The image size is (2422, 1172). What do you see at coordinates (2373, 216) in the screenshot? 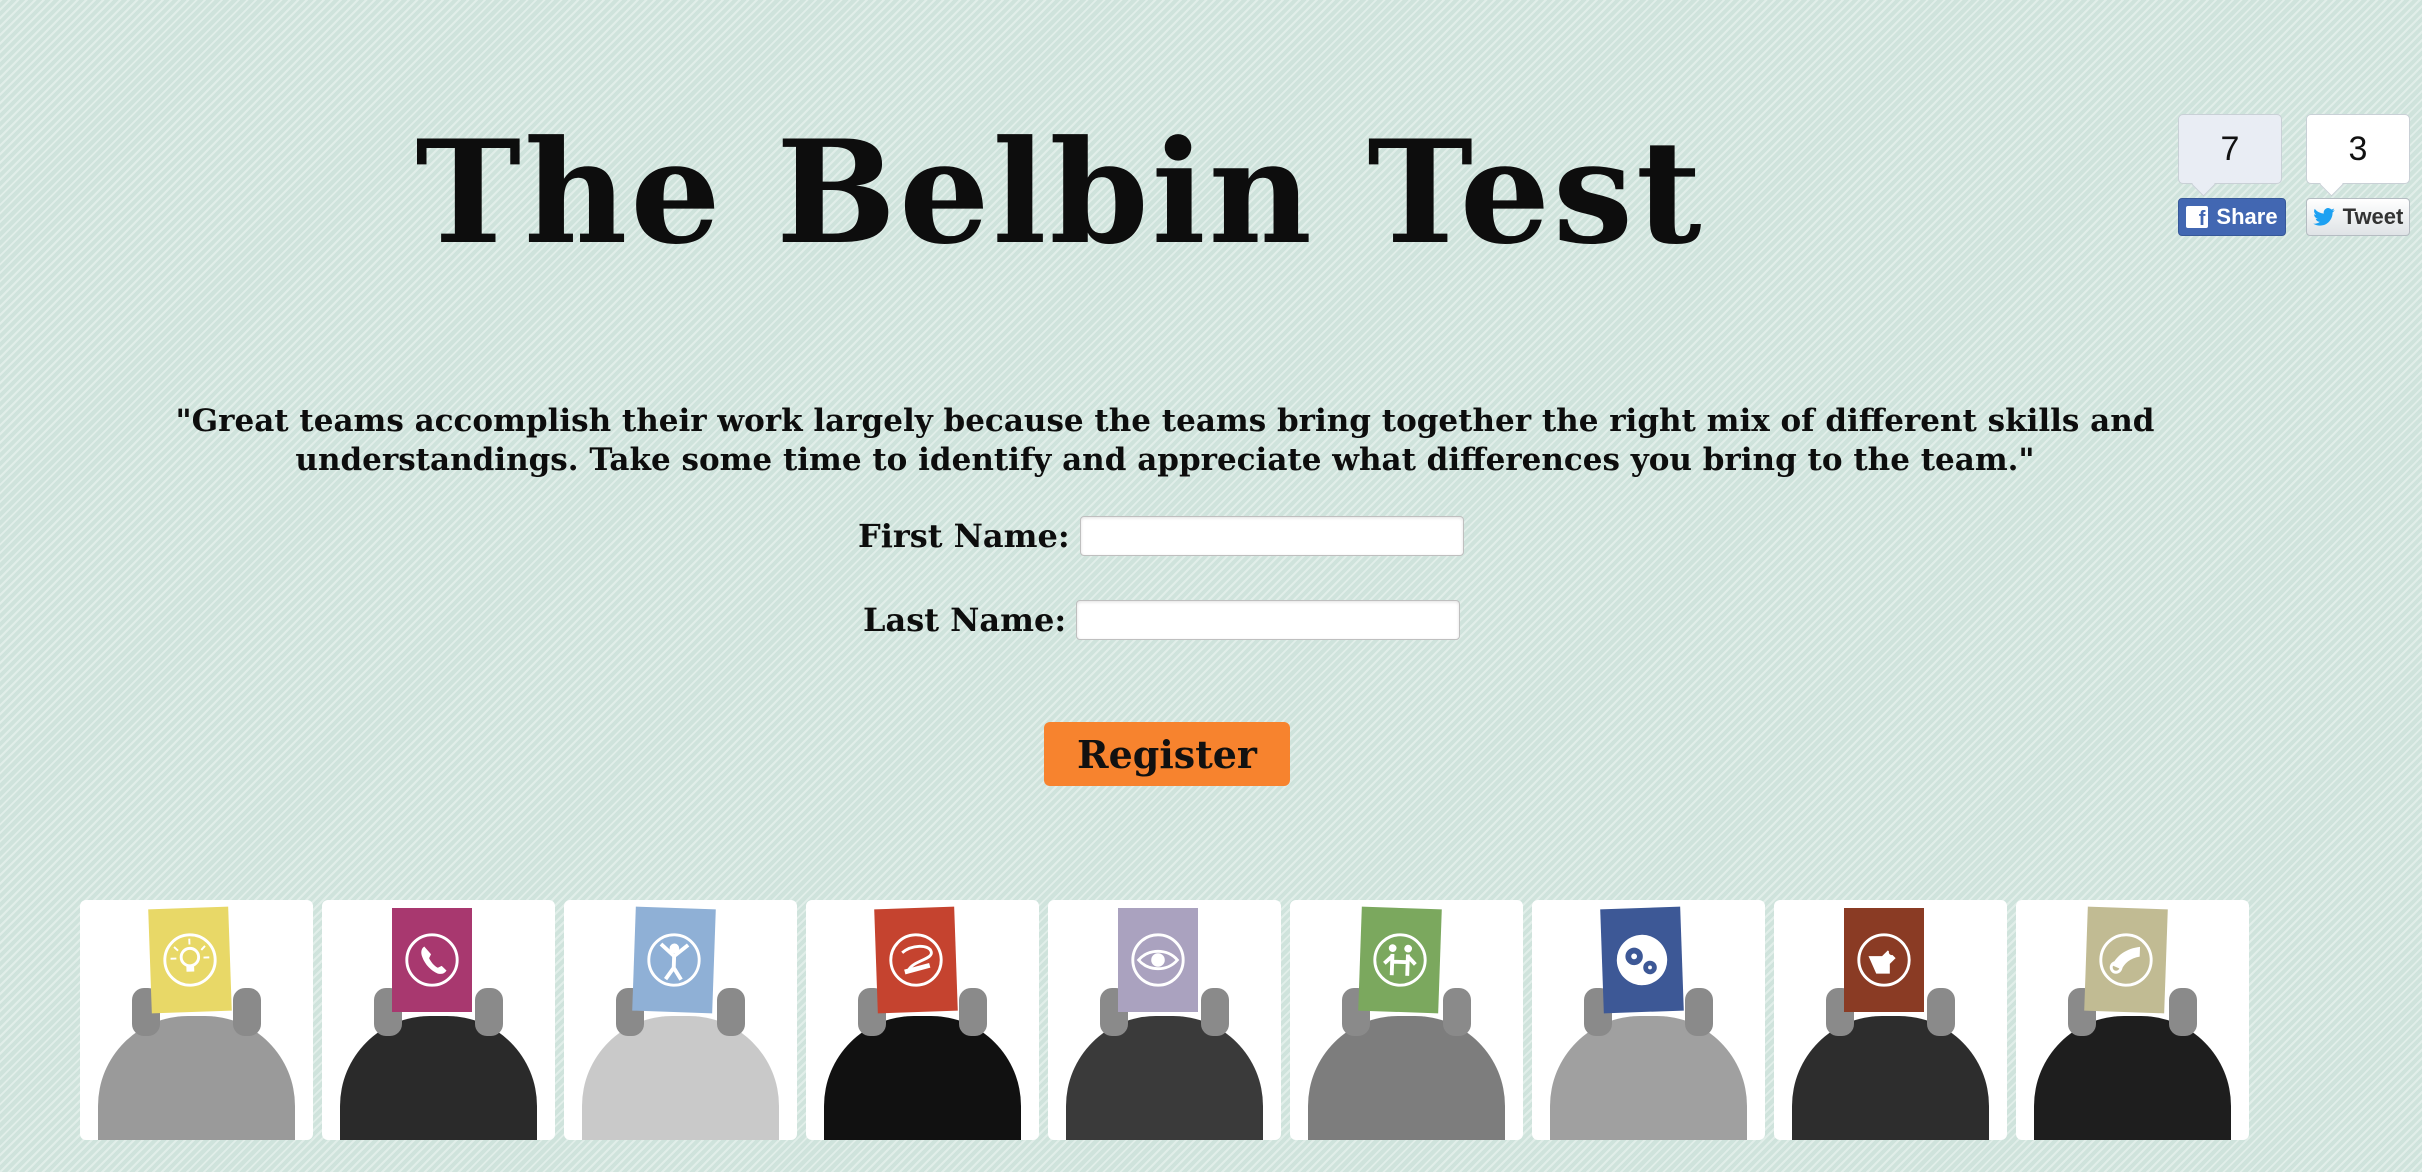
I see `twitter-tweet-label: Tweet` at bounding box center [2373, 216].